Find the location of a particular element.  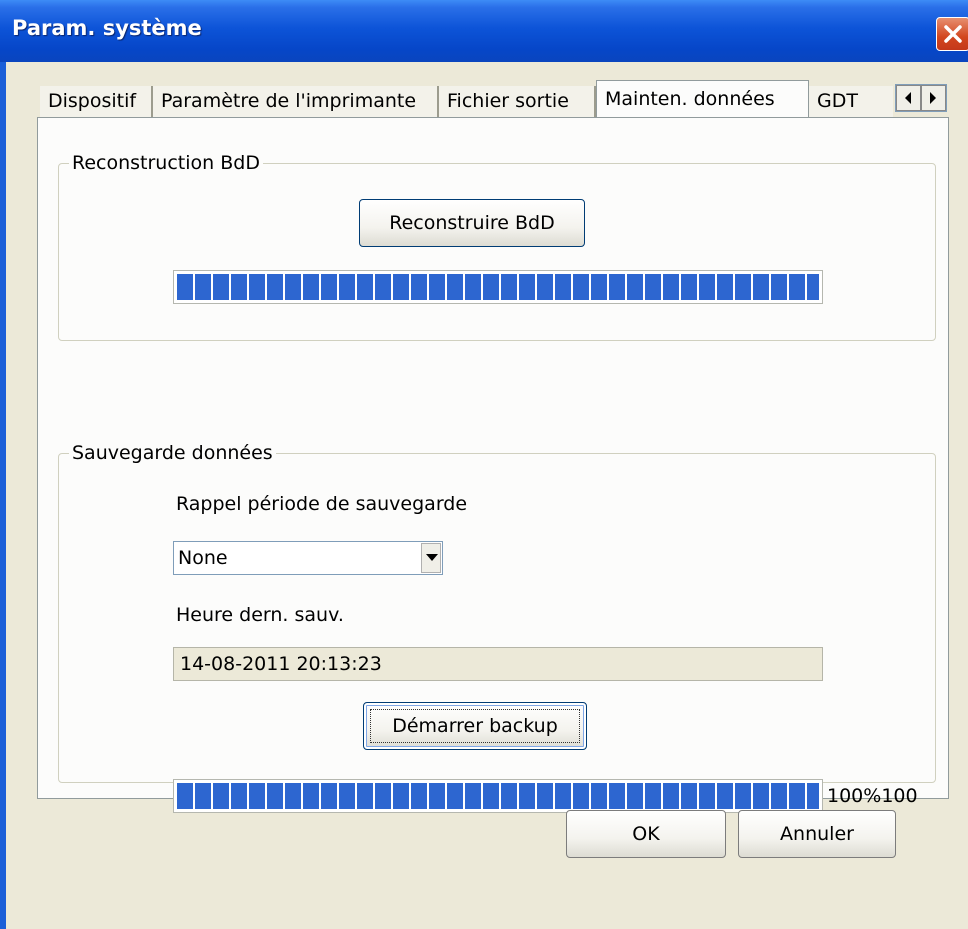

ok-button: OK is located at coordinates (646, 834).